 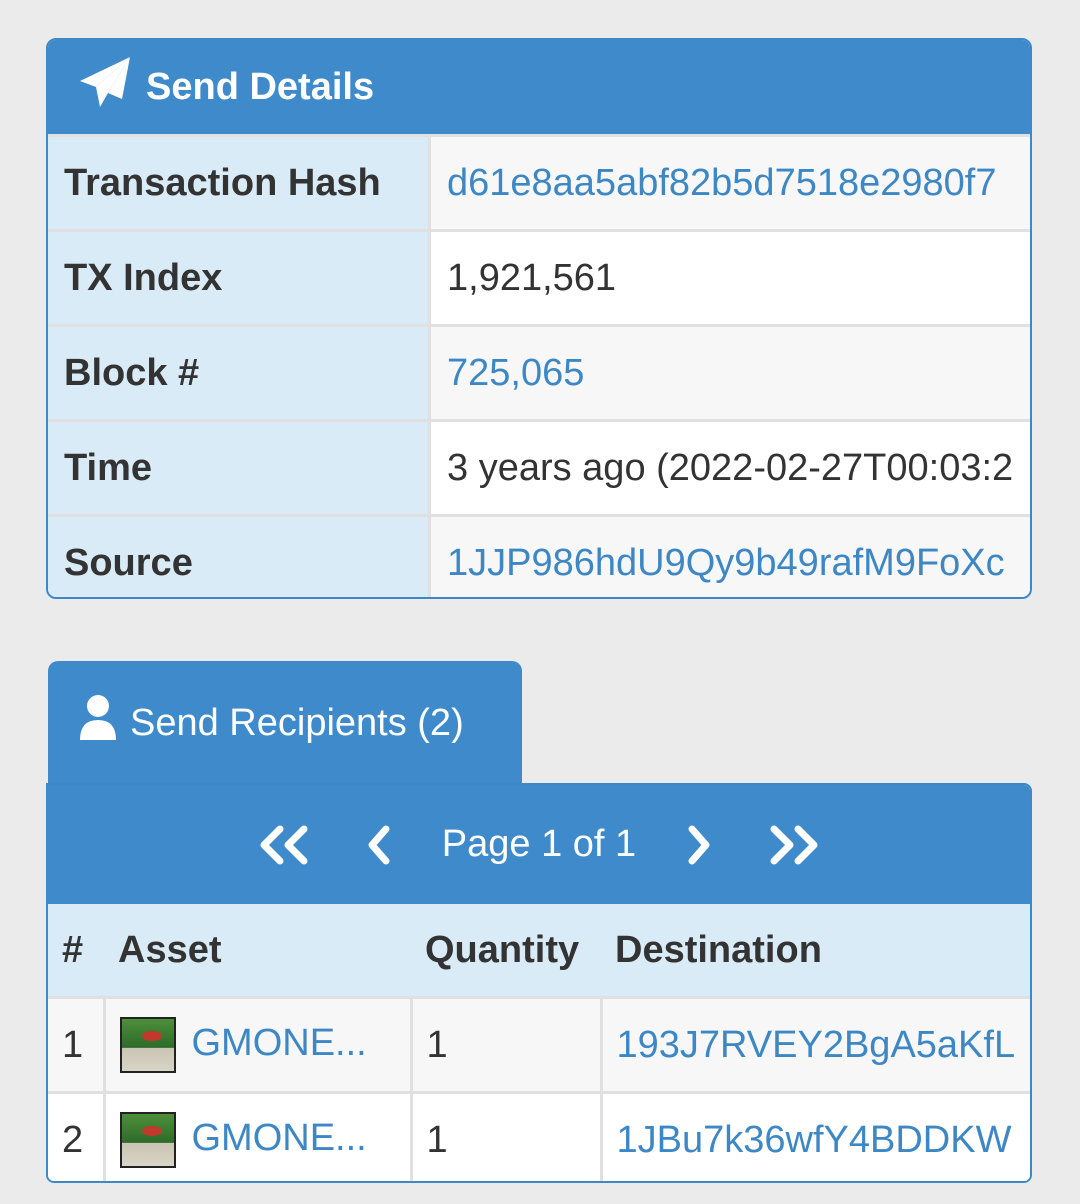 I want to click on source-address-link: 1JJP986hdU9Qy9b49rafM9FoXc, so click(x=726, y=563).